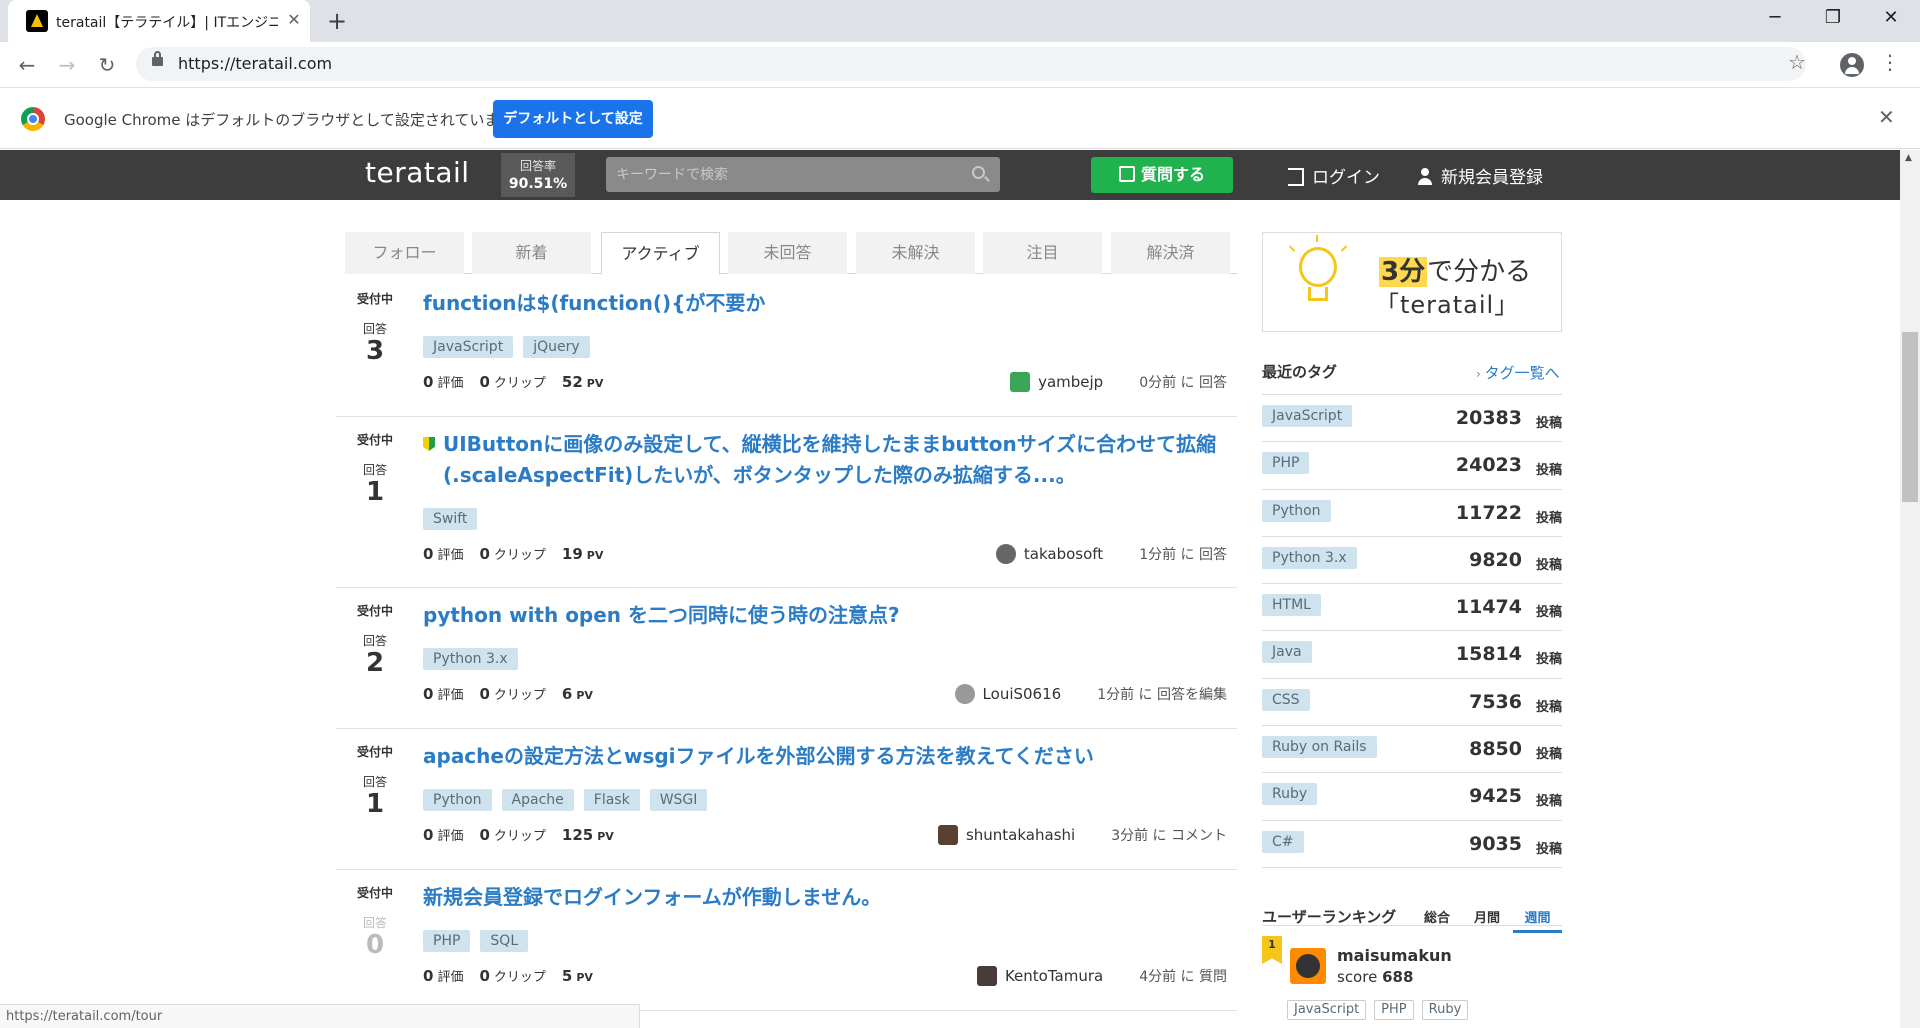 This screenshot has width=1920, height=1028. Describe the element at coordinates (1891, 18) in the screenshot. I see `window-close-icon: ✕` at that location.